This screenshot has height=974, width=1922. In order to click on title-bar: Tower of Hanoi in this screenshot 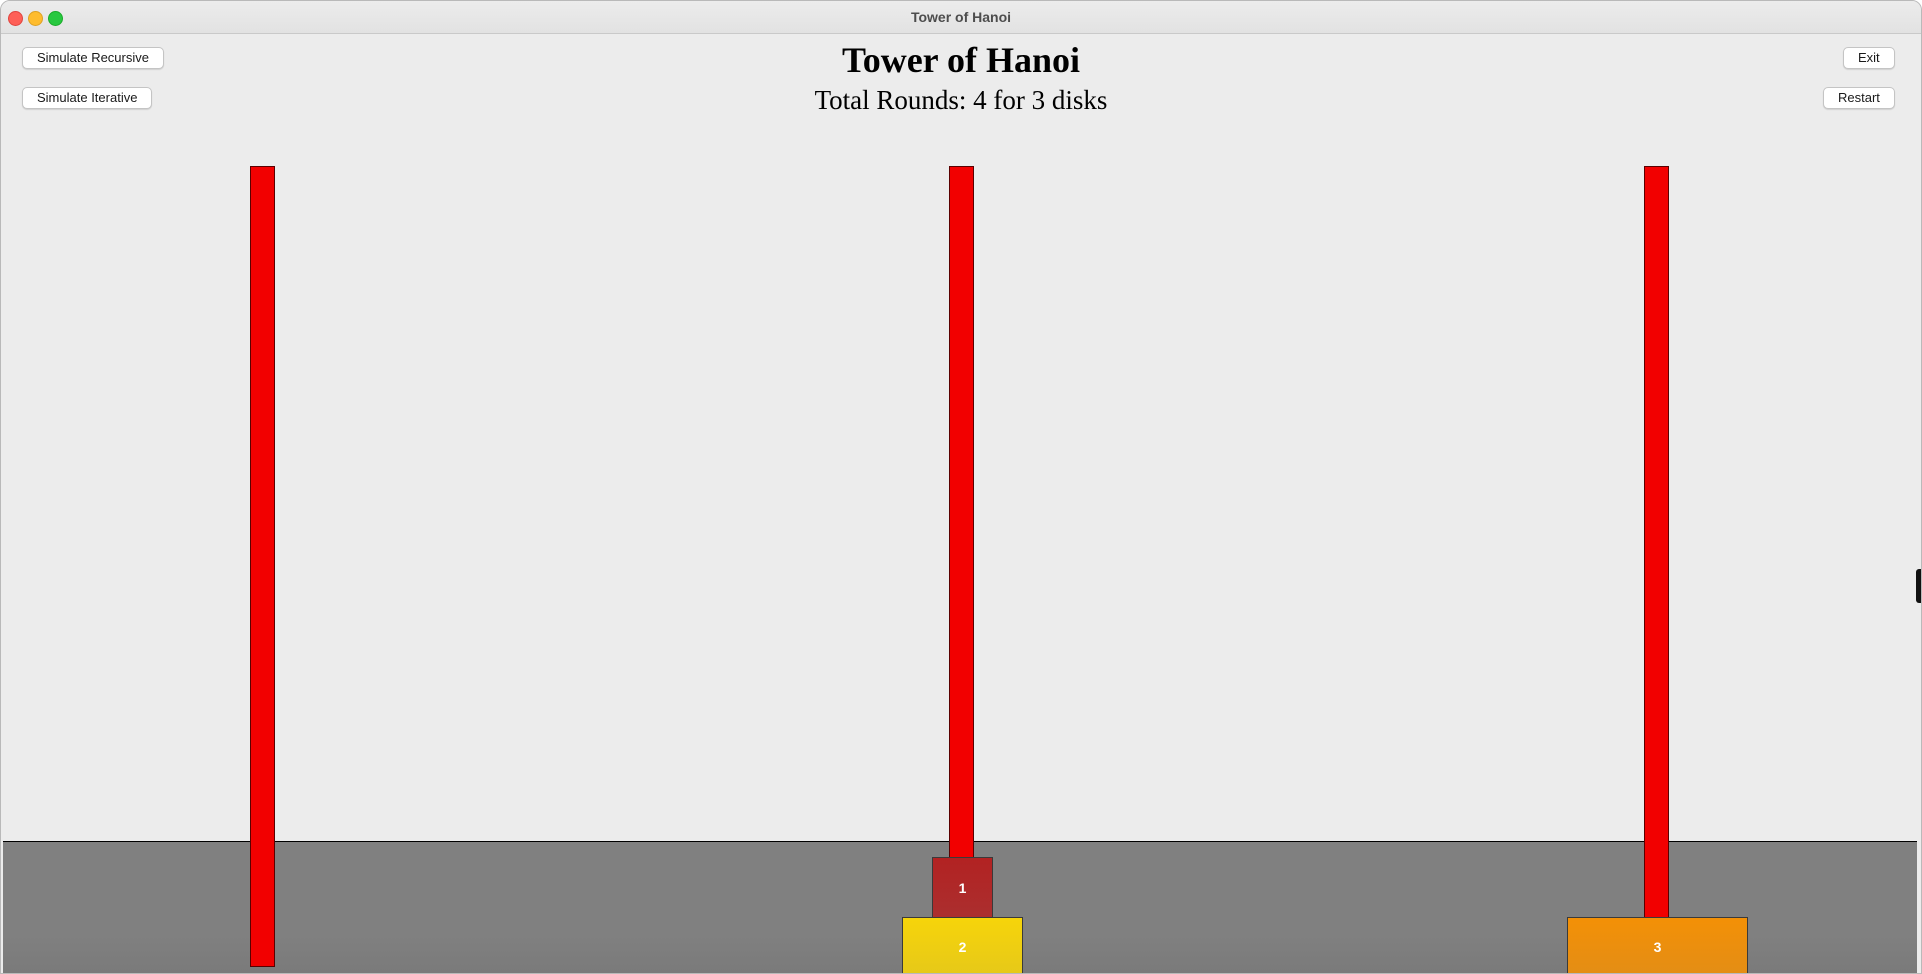, I will do `click(961, 17)`.